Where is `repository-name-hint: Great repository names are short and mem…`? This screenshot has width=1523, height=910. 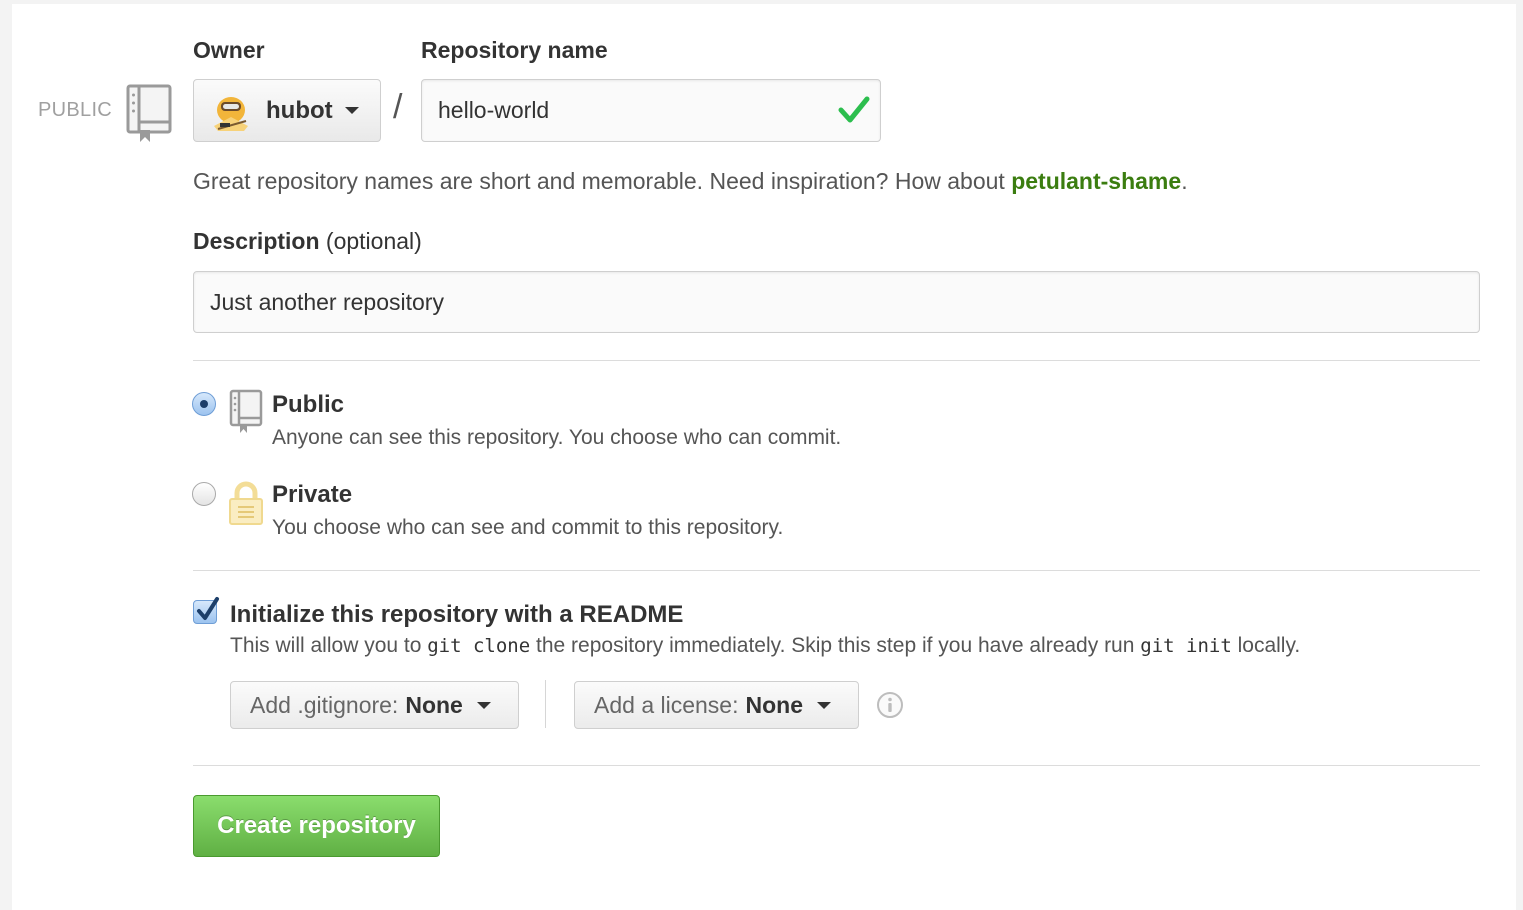
repository-name-hint: Great repository names are short and mem… is located at coordinates (690, 181).